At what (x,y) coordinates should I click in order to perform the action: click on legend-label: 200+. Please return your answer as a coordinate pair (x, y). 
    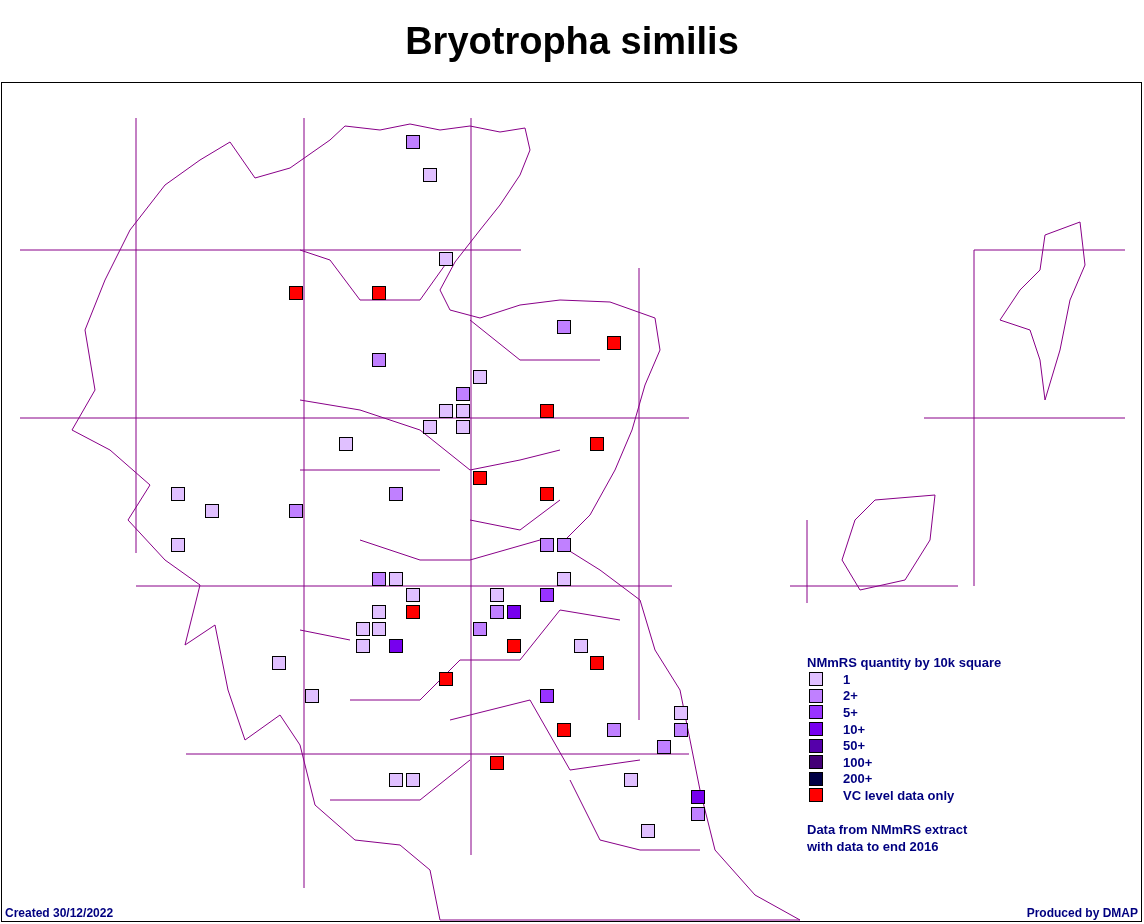
    Looking at the image, I should click on (858, 779).